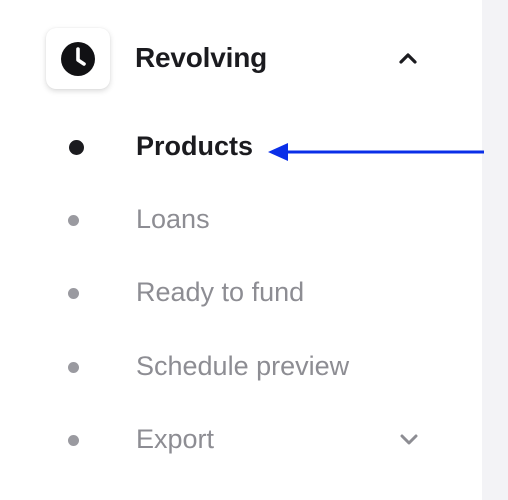 The image size is (508, 500). What do you see at coordinates (220, 292) in the screenshot?
I see `nav-item-label: Ready to fund` at bounding box center [220, 292].